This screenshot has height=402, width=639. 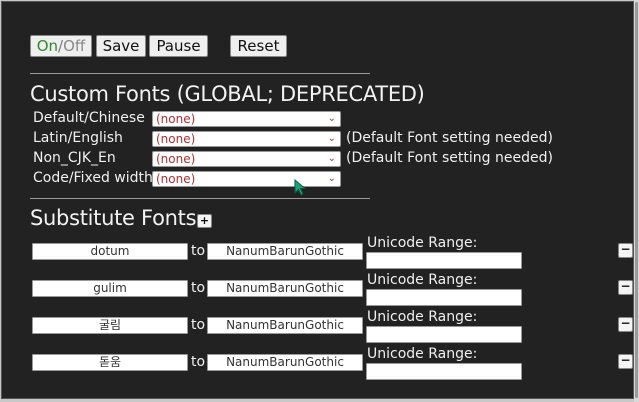 What do you see at coordinates (246, 179) in the screenshot?
I see `font-select-code-fixed-width: (none) ⌄` at bounding box center [246, 179].